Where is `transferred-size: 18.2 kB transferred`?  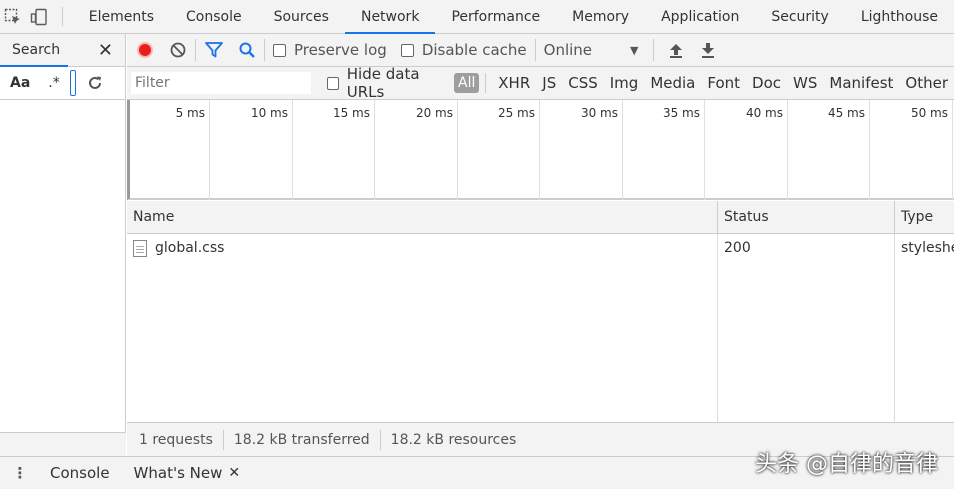 transferred-size: 18.2 kB transferred is located at coordinates (301, 439).